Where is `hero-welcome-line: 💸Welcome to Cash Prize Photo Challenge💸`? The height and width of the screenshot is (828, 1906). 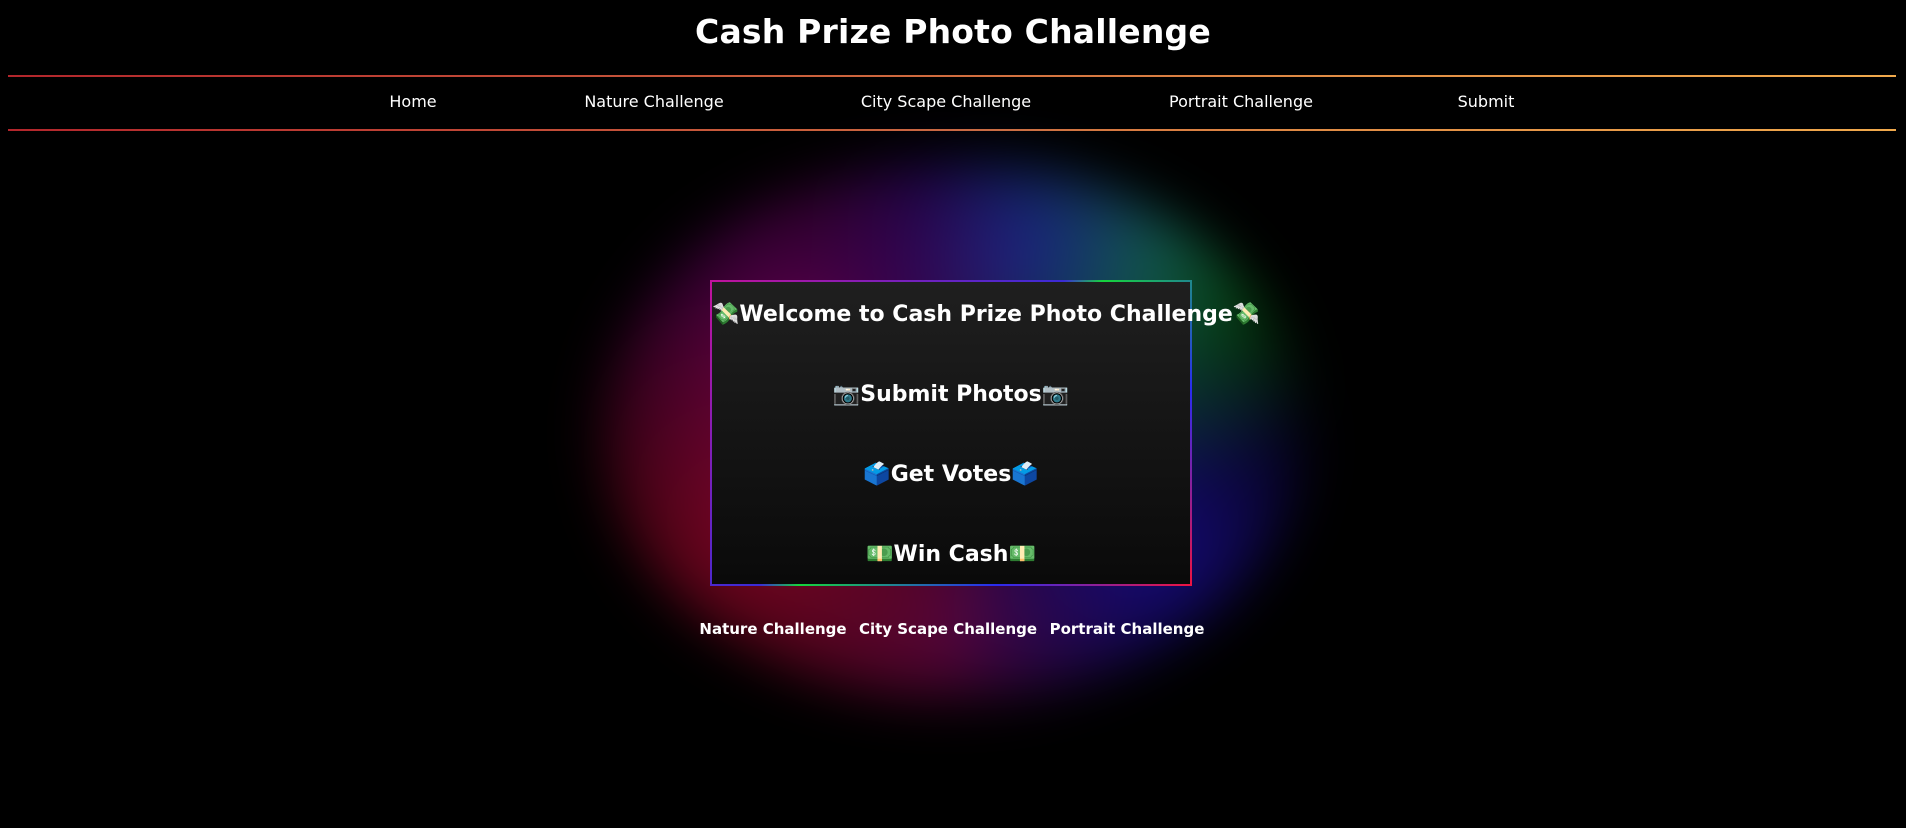 hero-welcome-line: 💸Welcome to Cash Prize Photo Challenge💸 is located at coordinates (986, 314).